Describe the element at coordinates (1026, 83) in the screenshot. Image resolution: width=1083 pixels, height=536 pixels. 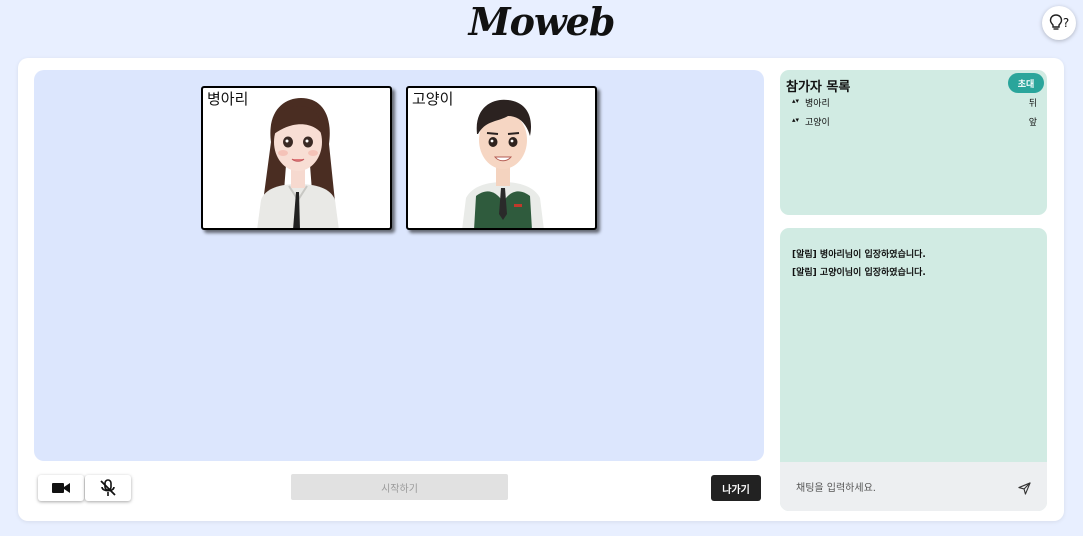
I see `invite-button: 초대` at that location.